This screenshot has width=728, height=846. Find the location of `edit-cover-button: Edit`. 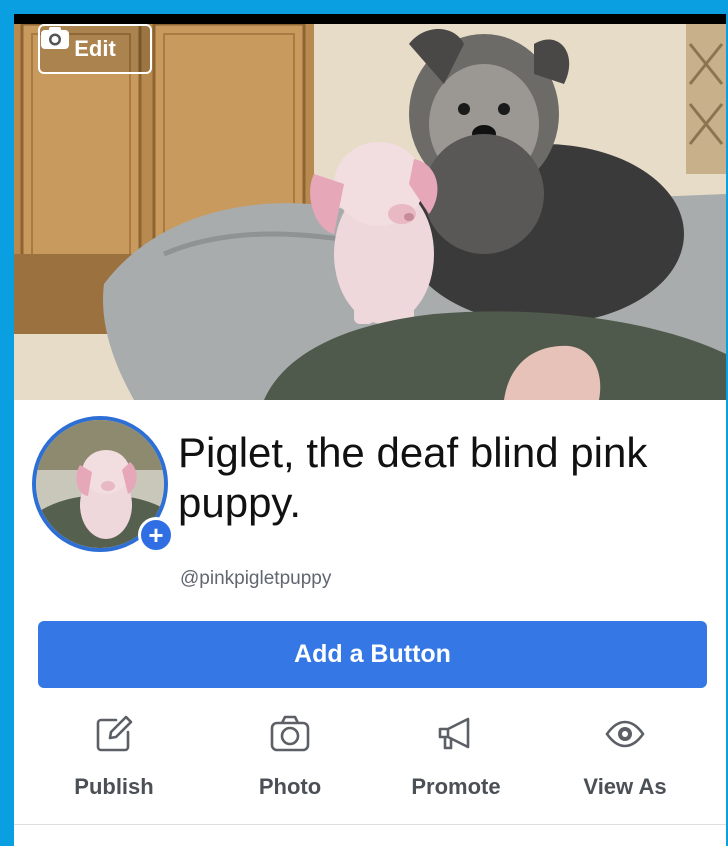

edit-cover-button: Edit is located at coordinates (95, 49).